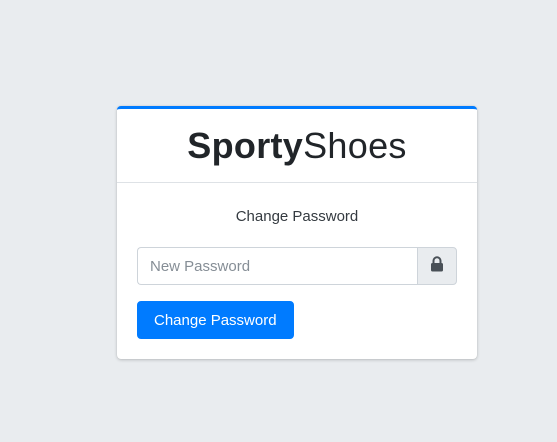  I want to click on password-addon, so click(437, 266).